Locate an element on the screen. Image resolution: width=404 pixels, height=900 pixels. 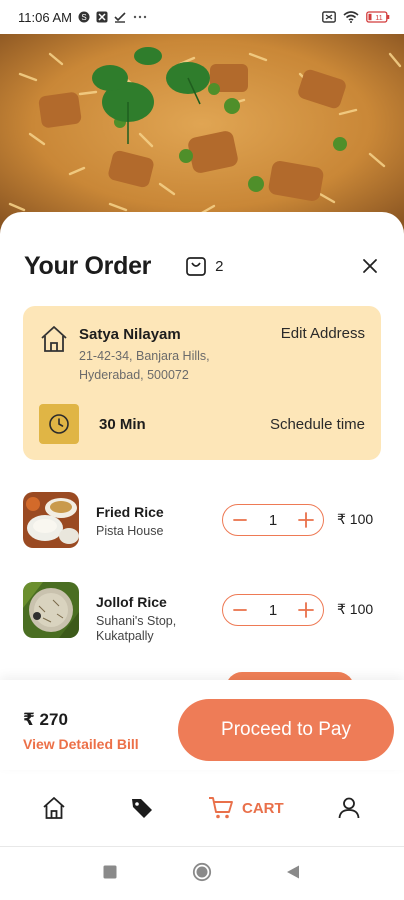
item-restaurant: Pista House is located at coordinates (130, 531).